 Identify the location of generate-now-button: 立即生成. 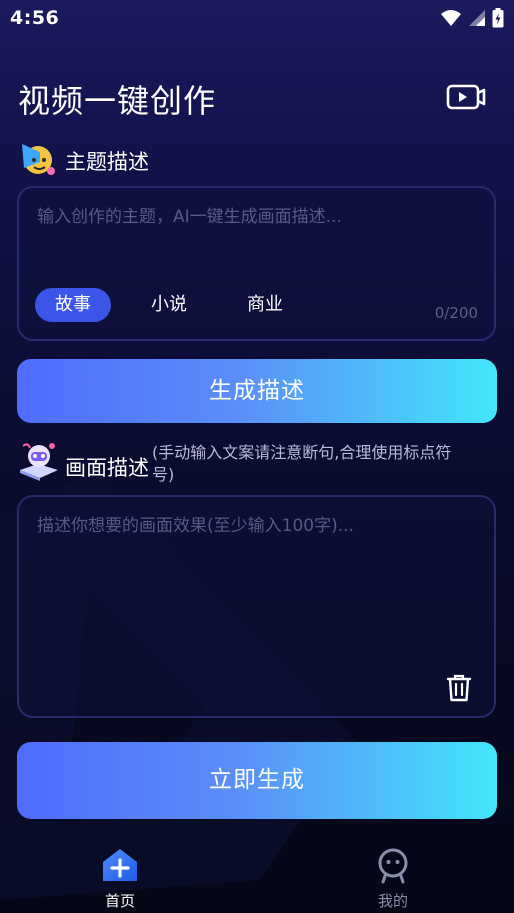
(257, 780).